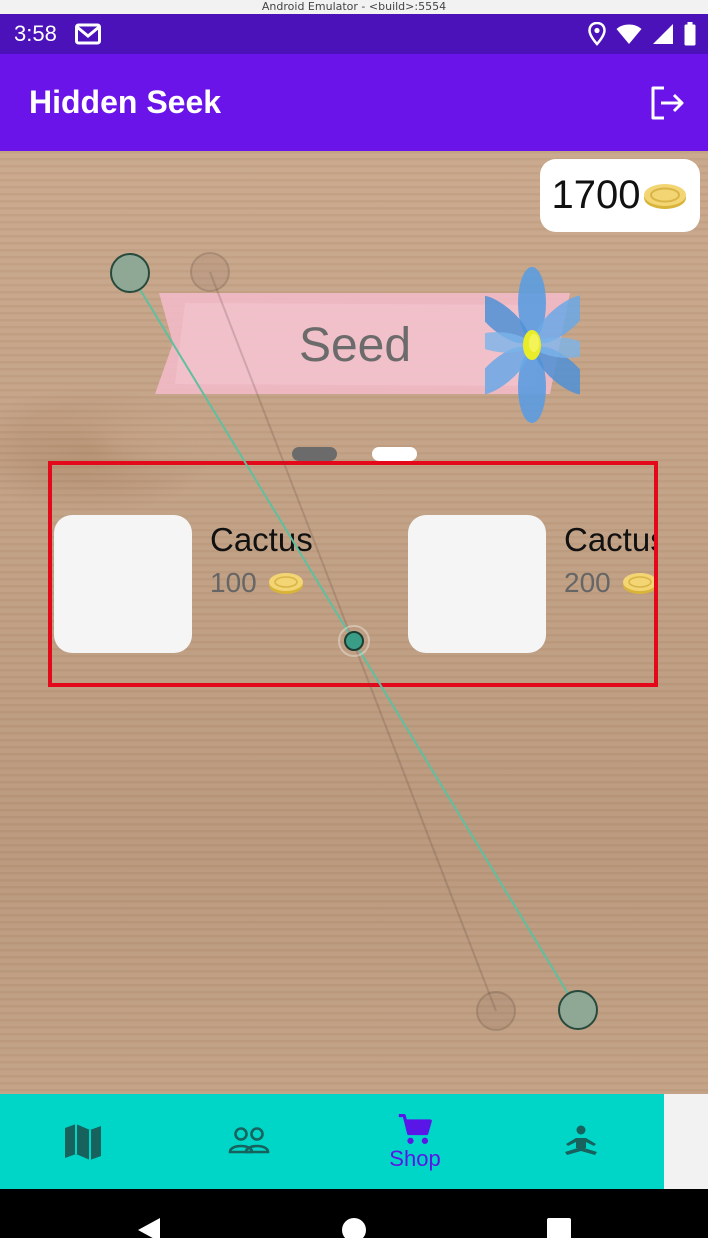 This screenshot has width=708, height=1238. I want to click on item-price-row: 100, so click(257, 583).